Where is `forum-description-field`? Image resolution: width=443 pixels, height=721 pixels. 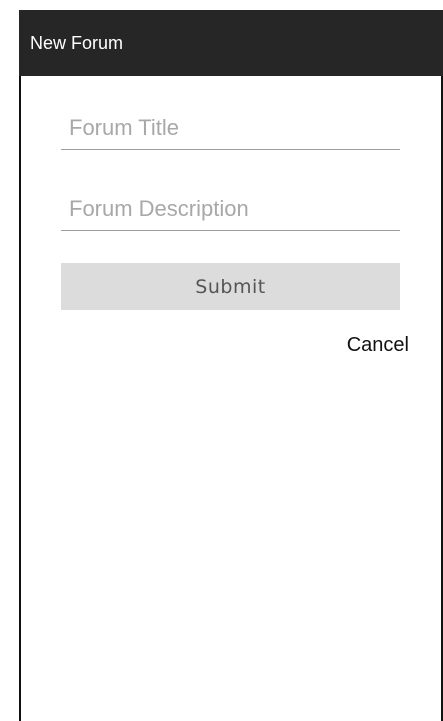 forum-description-field is located at coordinates (230, 209).